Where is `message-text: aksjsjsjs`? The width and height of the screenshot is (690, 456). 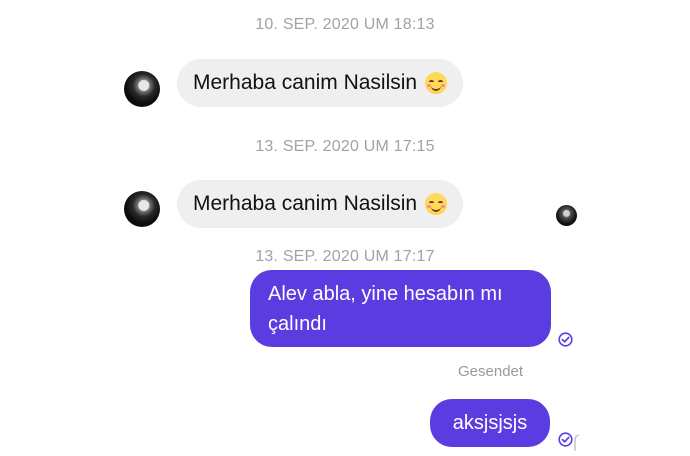 message-text: aksjsjsjs is located at coordinates (490, 423).